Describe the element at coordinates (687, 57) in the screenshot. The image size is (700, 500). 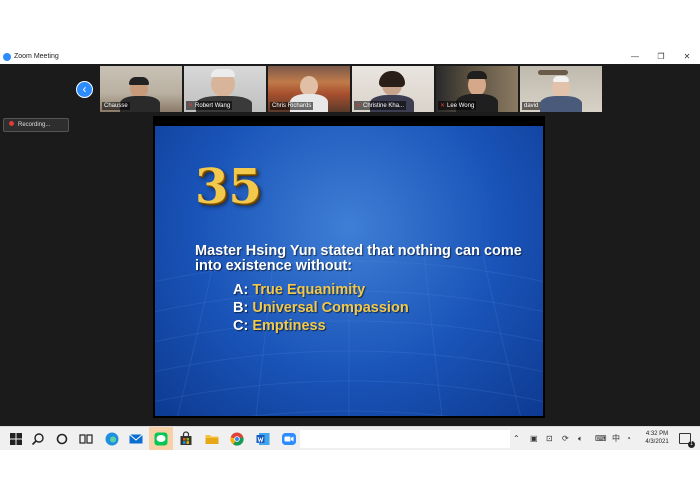
I see `close-button: ✕` at that location.